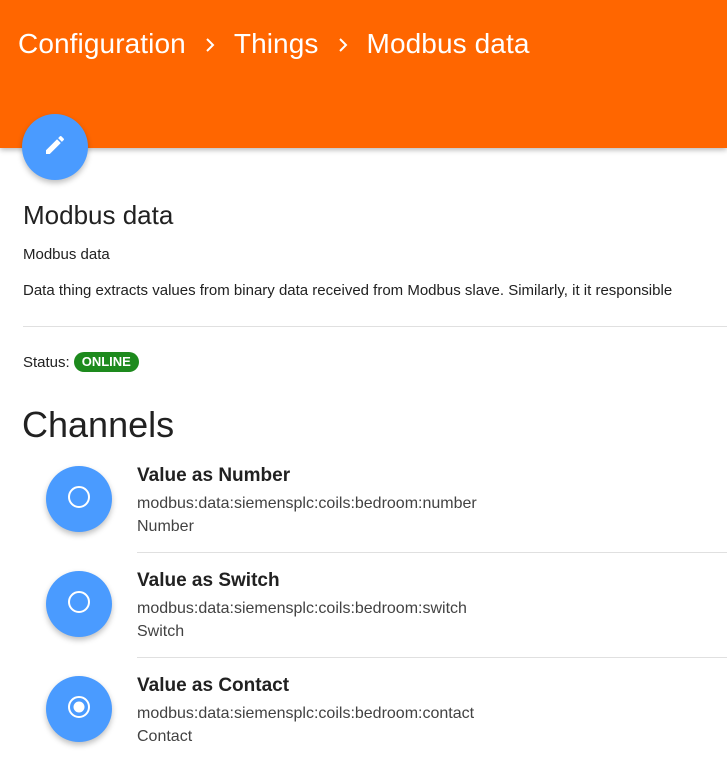 The height and width of the screenshot is (782, 727). Describe the element at coordinates (66, 254) in the screenshot. I see `thing-label: Modbus data` at that location.